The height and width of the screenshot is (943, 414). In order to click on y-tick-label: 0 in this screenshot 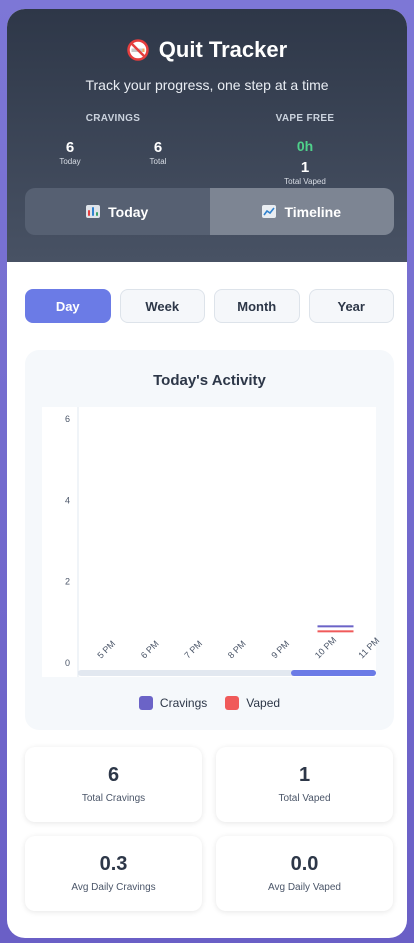, I will do `click(67, 663)`.